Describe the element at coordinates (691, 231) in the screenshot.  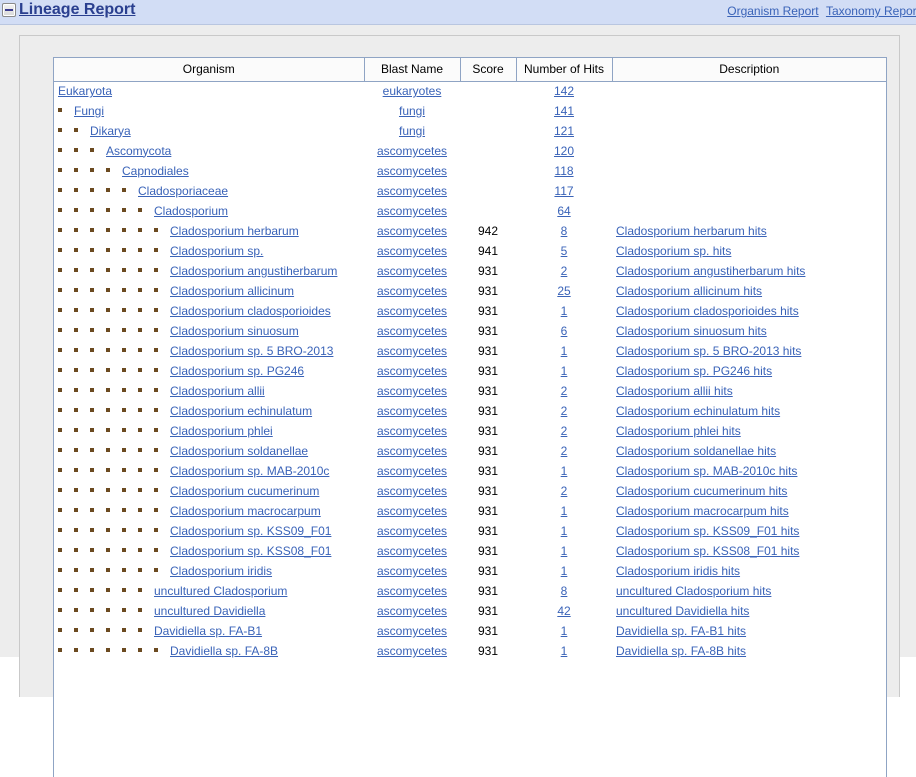
I see `description-link: Cladosporium herbarum hits` at that location.